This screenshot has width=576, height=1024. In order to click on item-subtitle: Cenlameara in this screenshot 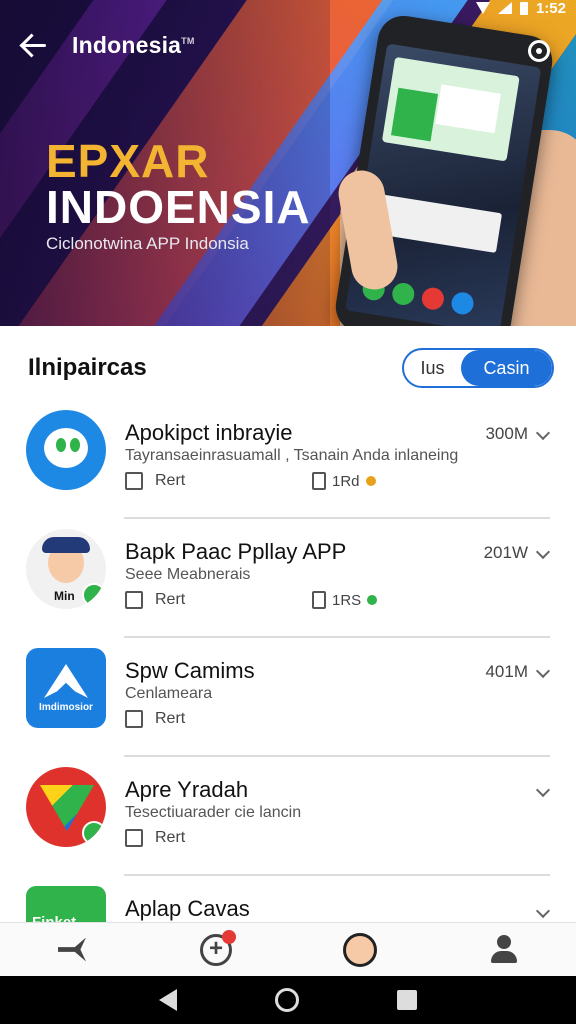, I will do `click(169, 693)`.